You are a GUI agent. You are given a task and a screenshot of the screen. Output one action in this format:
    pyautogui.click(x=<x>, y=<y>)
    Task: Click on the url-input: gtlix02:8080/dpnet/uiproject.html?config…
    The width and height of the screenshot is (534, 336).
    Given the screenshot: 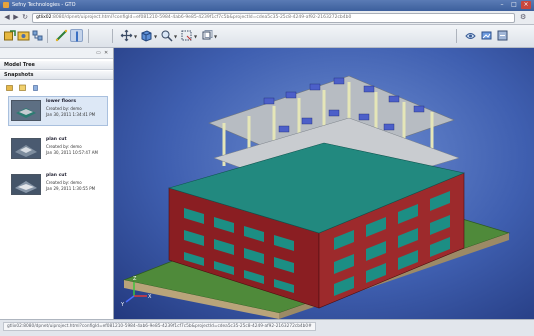 What is the action you would take?
    pyautogui.click(x=273, y=18)
    